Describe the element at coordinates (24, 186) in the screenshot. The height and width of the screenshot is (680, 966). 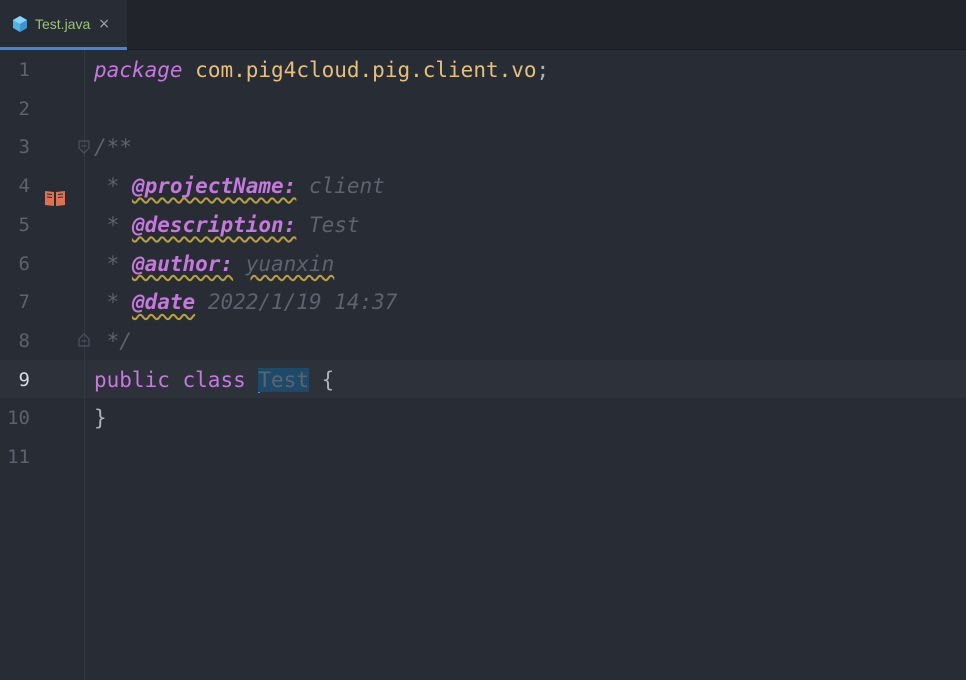
I see `line-number: 4` at that location.